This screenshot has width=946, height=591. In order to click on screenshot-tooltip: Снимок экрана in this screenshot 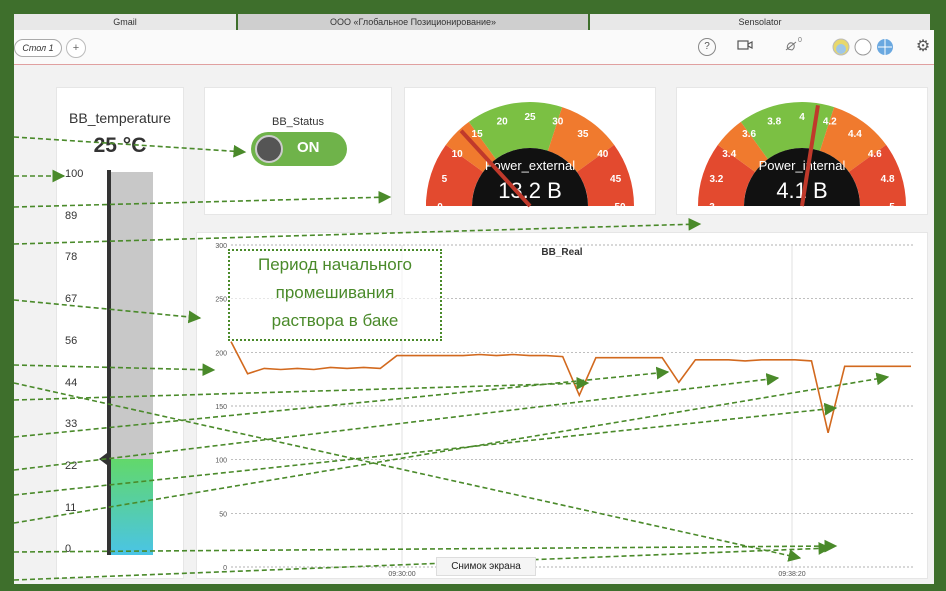, I will do `click(486, 566)`.